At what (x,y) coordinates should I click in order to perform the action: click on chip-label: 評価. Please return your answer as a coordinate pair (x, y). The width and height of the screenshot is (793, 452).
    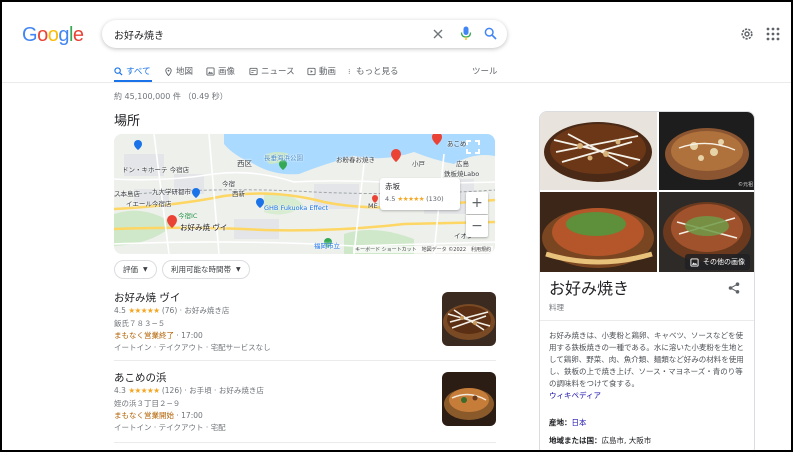
    Looking at the image, I should click on (130, 269).